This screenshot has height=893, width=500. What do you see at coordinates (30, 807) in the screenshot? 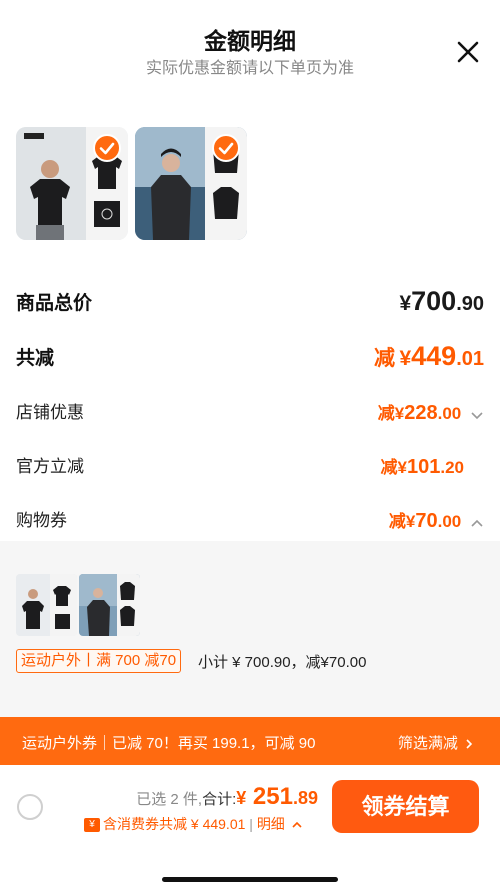
I see `select-all-radio` at bounding box center [30, 807].